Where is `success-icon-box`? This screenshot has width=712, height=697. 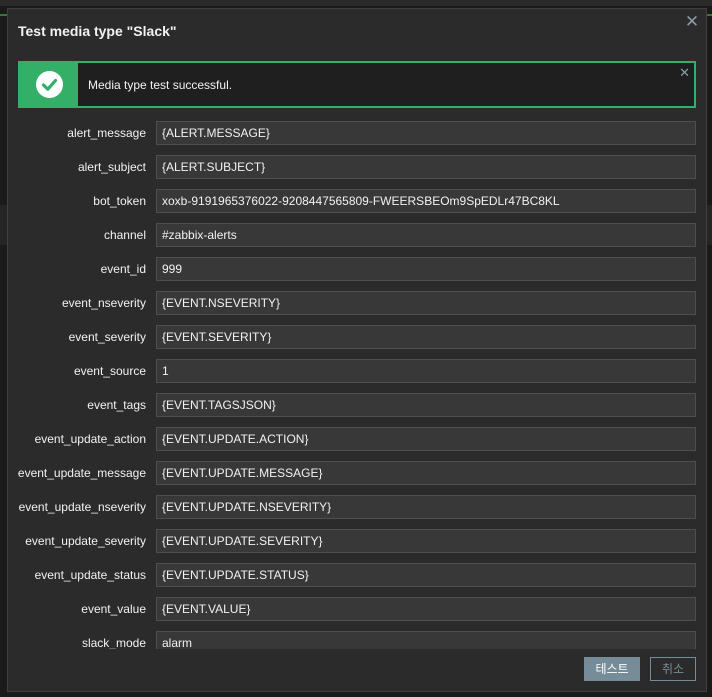 success-icon-box is located at coordinates (49, 84).